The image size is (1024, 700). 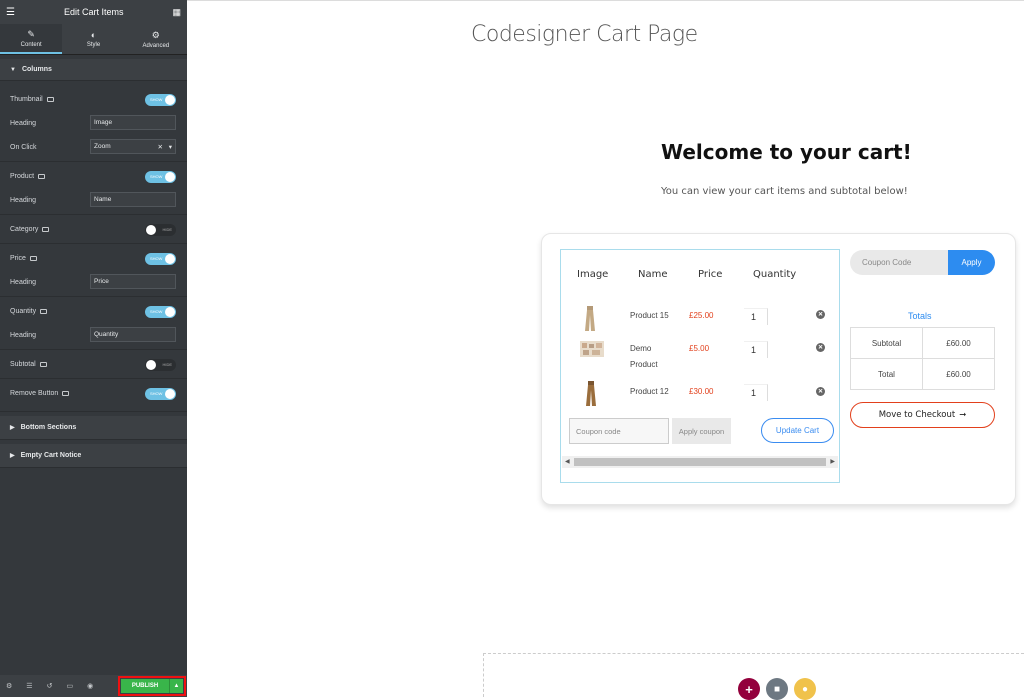 I want to click on section-empty-cart-notice: ▶ Empty Cart Notice, so click(x=93, y=456).